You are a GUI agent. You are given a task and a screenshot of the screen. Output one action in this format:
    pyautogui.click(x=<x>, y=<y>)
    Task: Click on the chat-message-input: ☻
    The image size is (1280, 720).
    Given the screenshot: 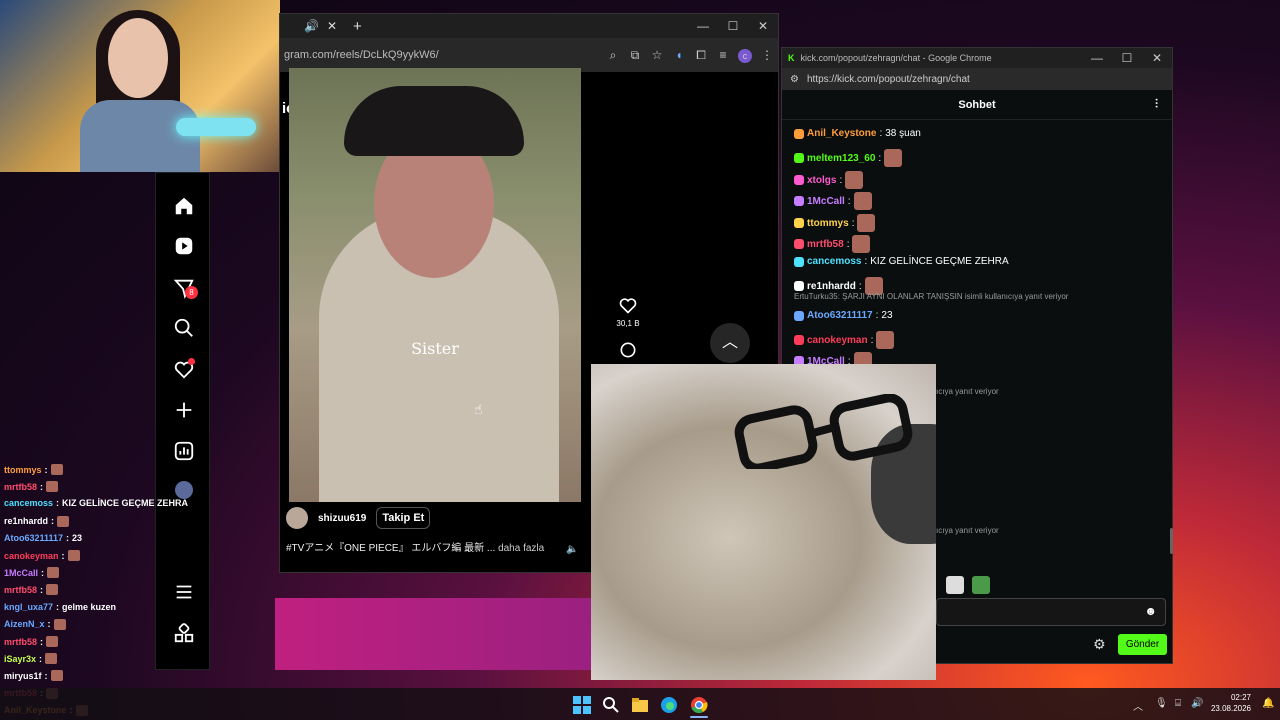 What is the action you would take?
    pyautogui.click(x=1051, y=612)
    